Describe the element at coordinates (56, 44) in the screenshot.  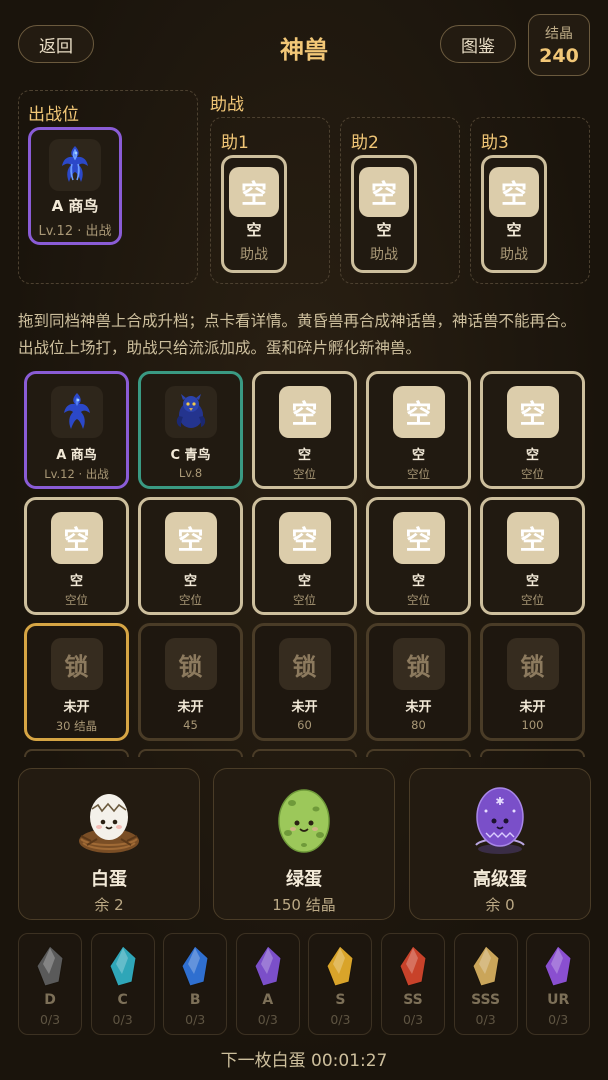
I see `back-button: 返回` at that location.